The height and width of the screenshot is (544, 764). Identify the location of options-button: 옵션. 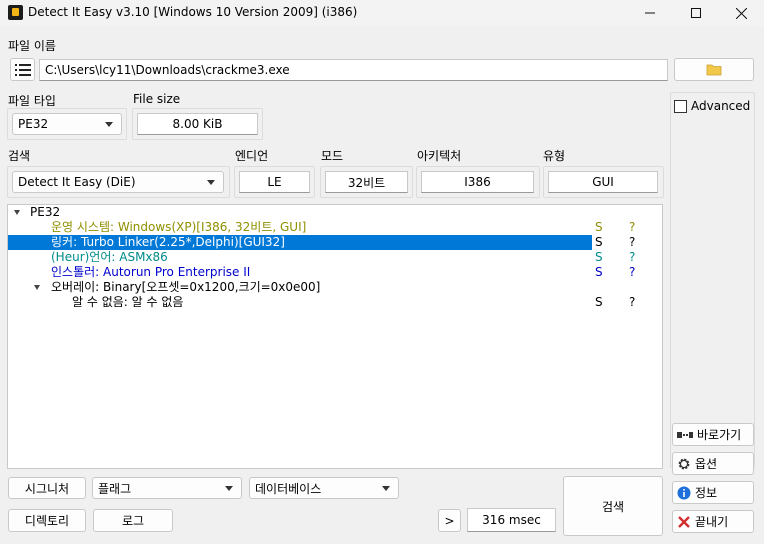
(713, 463).